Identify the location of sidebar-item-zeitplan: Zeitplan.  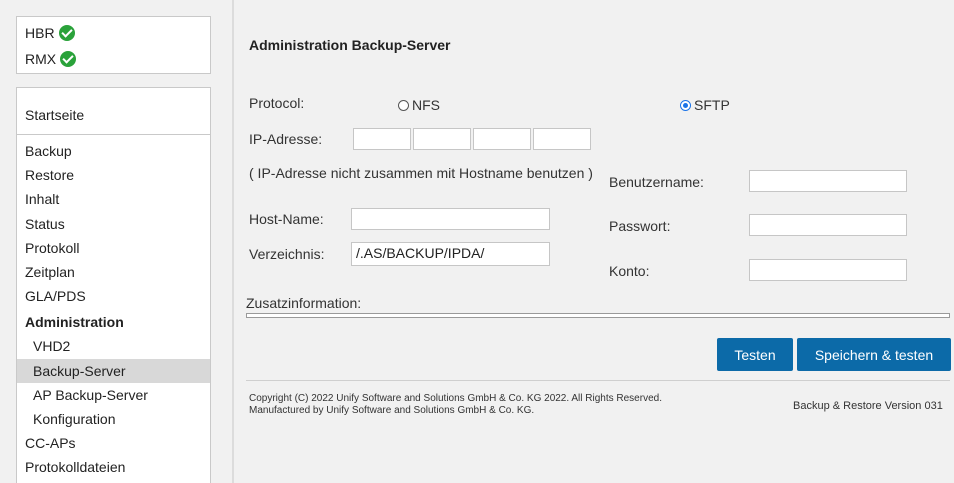
(50, 272).